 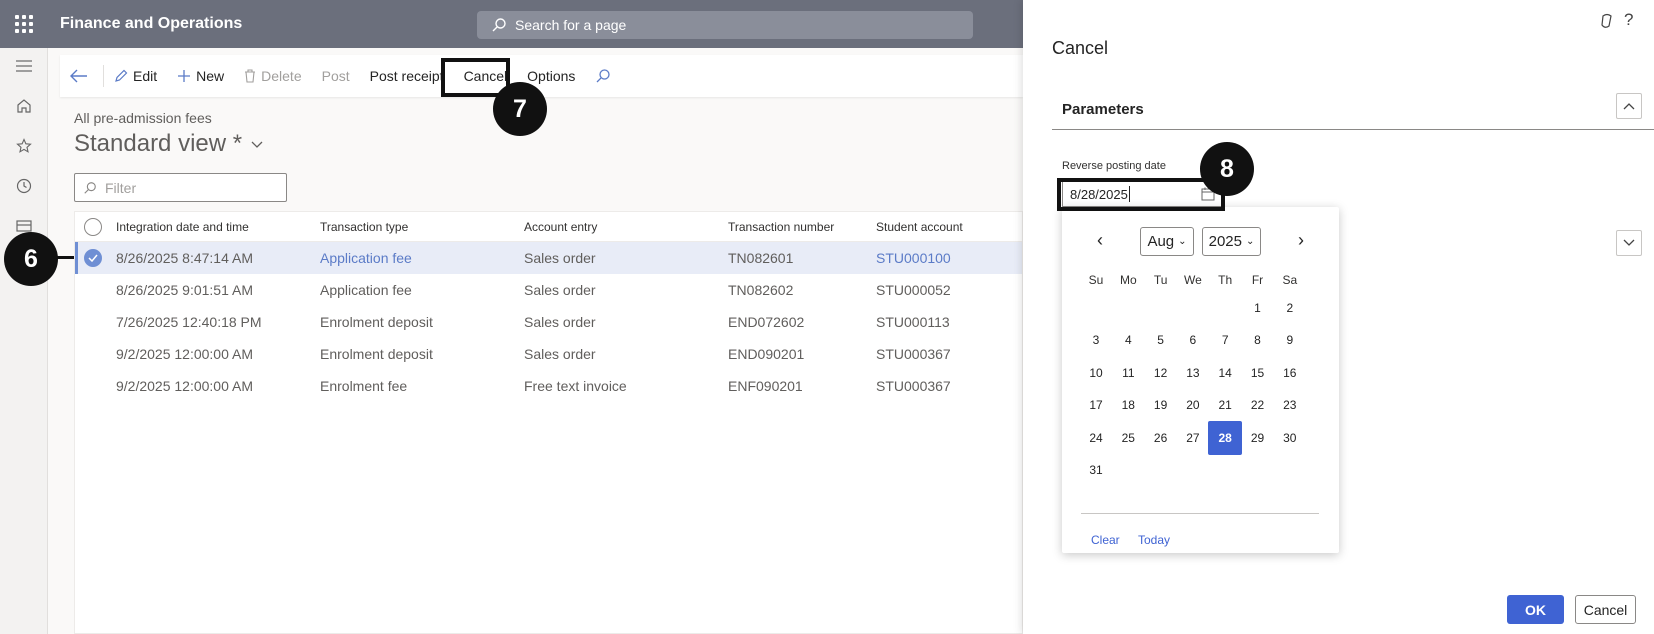 I want to click on calendar-day: 5, so click(x=1161, y=340).